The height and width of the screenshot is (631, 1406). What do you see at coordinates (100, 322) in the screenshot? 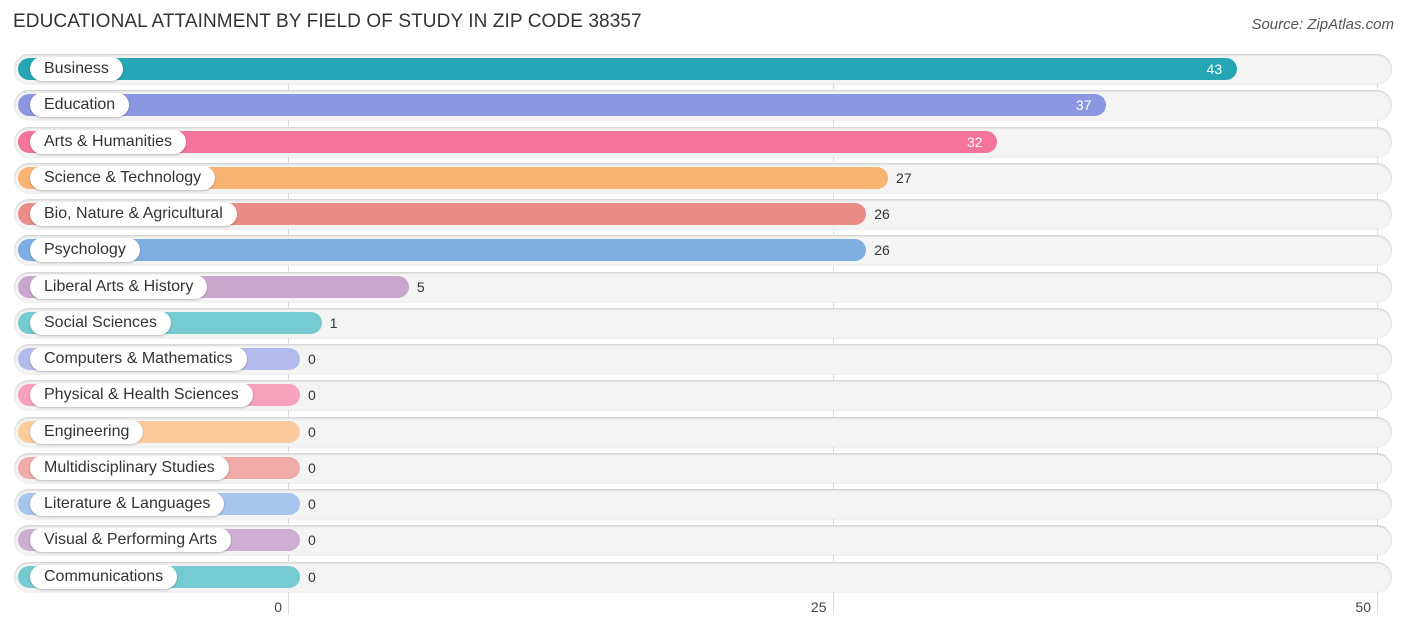
I see `category-label: Social Sciences` at bounding box center [100, 322].